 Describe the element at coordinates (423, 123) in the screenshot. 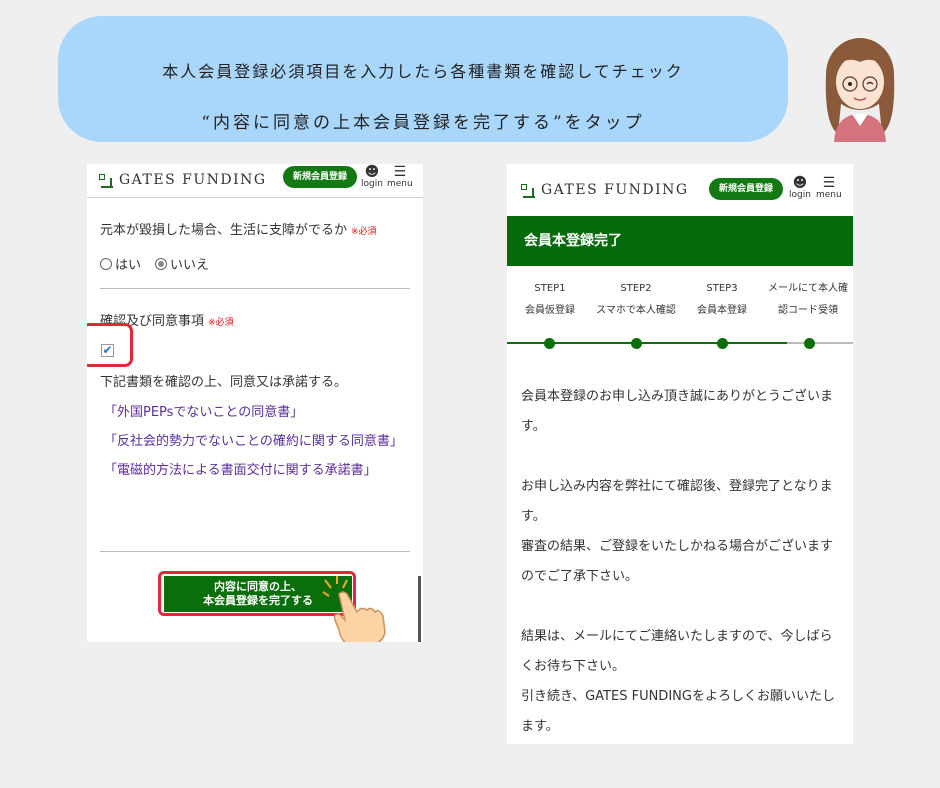

I see `instruction-line-2: “内容に同意の上本会員登録を完了する”をタップ` at that location.